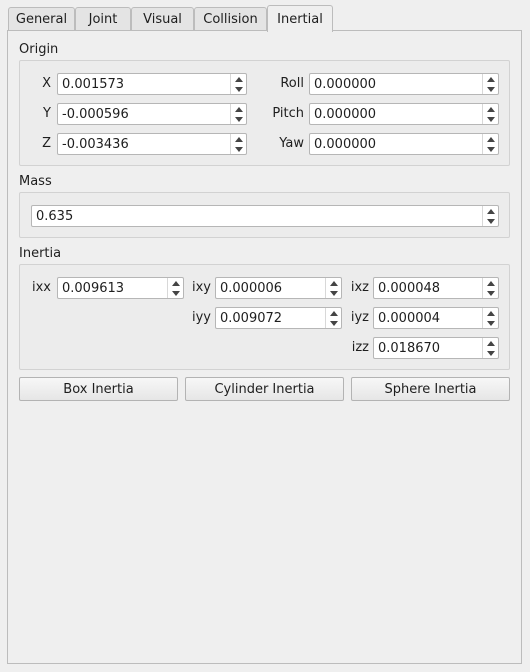 This screenshot has height=672, width=530. I want to click on ixx-spinbox, so click(120, 288).